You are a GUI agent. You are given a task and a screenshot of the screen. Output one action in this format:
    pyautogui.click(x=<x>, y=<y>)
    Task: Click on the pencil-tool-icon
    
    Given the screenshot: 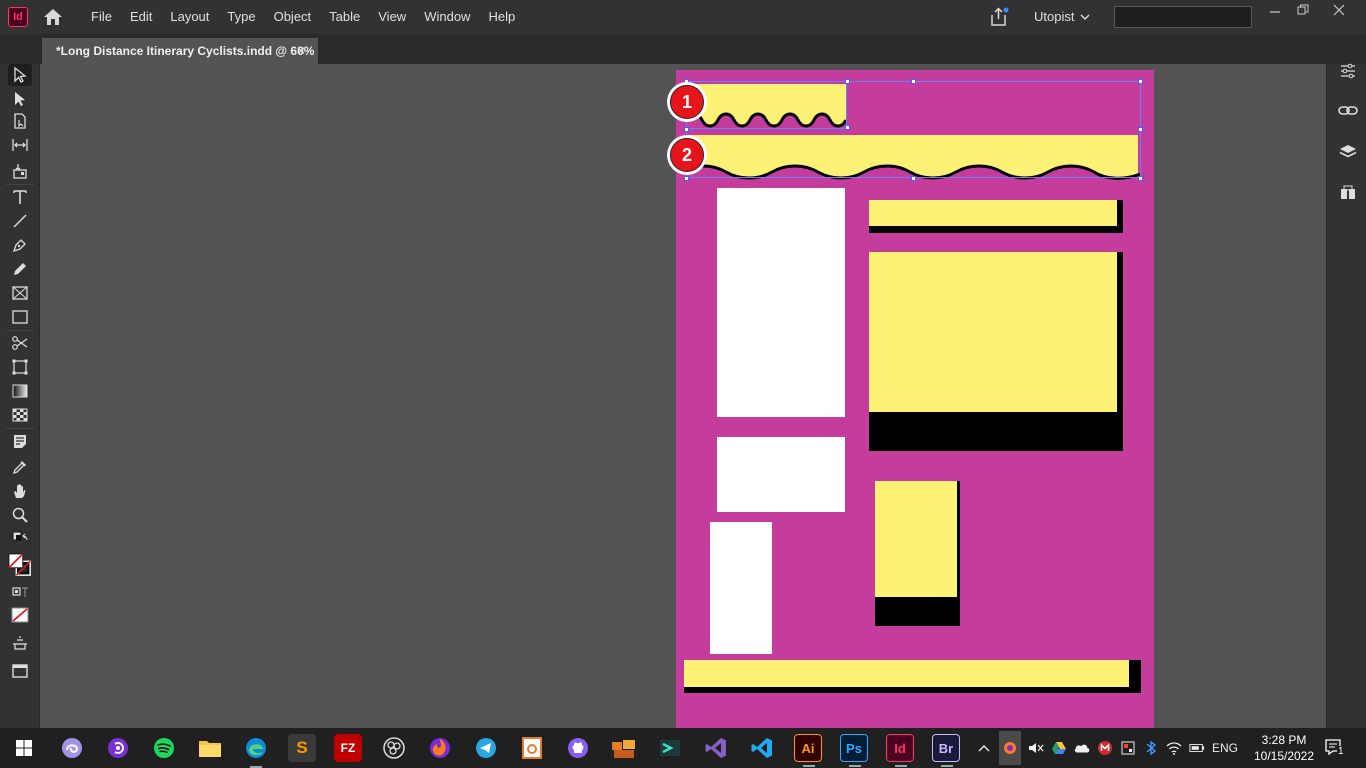 What is the action you would take?
    pyautogui.click(x=20, y=269)
    